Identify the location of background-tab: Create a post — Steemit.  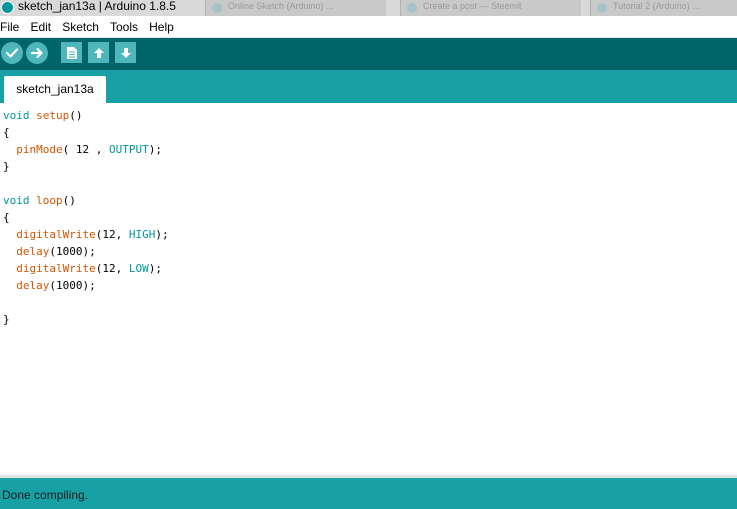
(490, 8).